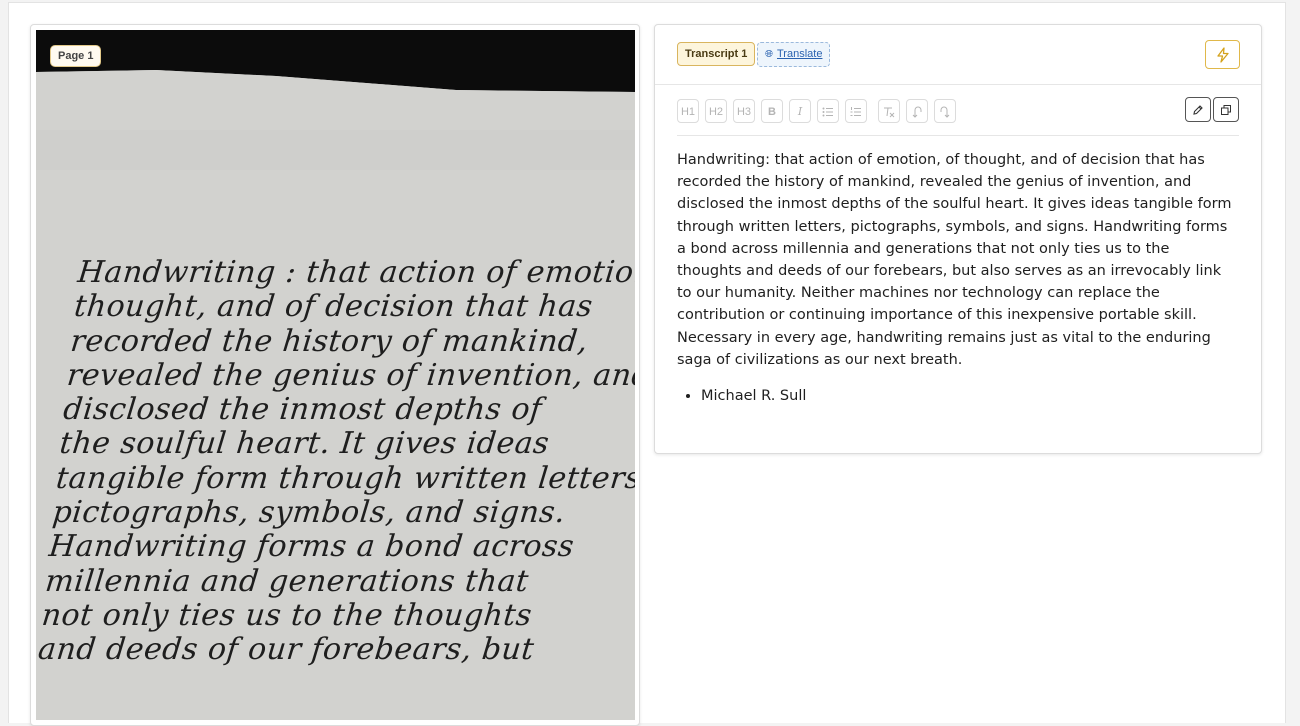 The image size is (1300, 726). I want to click on italic-button: I, so click(800, 111).